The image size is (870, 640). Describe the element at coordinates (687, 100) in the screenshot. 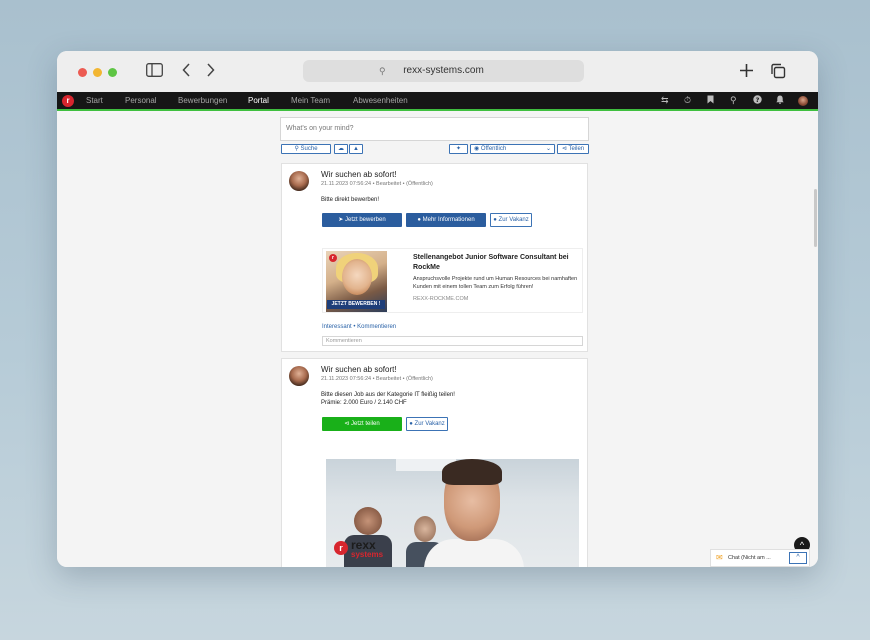

I see `timer-icon: ⏱` at that location.